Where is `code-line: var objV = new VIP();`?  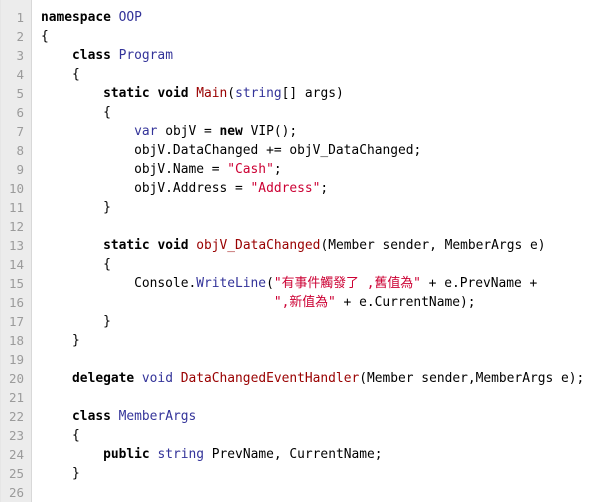 code-line: var objV = new VIP(); is located at coordinates (324, 131).